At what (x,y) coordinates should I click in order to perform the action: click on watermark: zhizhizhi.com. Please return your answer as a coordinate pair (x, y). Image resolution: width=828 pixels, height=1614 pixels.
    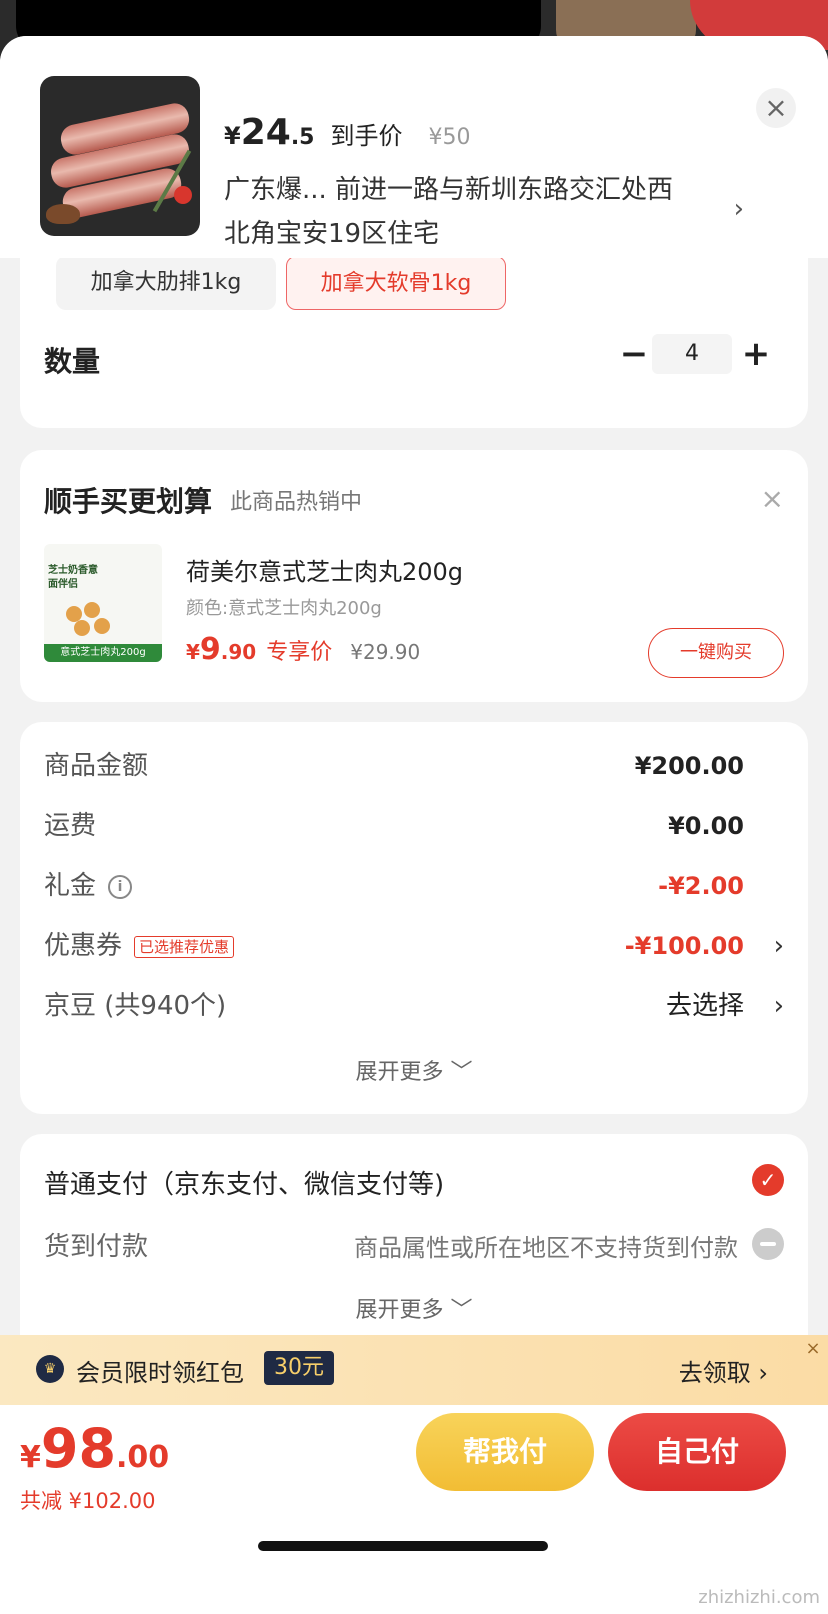
    Looking at the image, I should click on (759, 1597).